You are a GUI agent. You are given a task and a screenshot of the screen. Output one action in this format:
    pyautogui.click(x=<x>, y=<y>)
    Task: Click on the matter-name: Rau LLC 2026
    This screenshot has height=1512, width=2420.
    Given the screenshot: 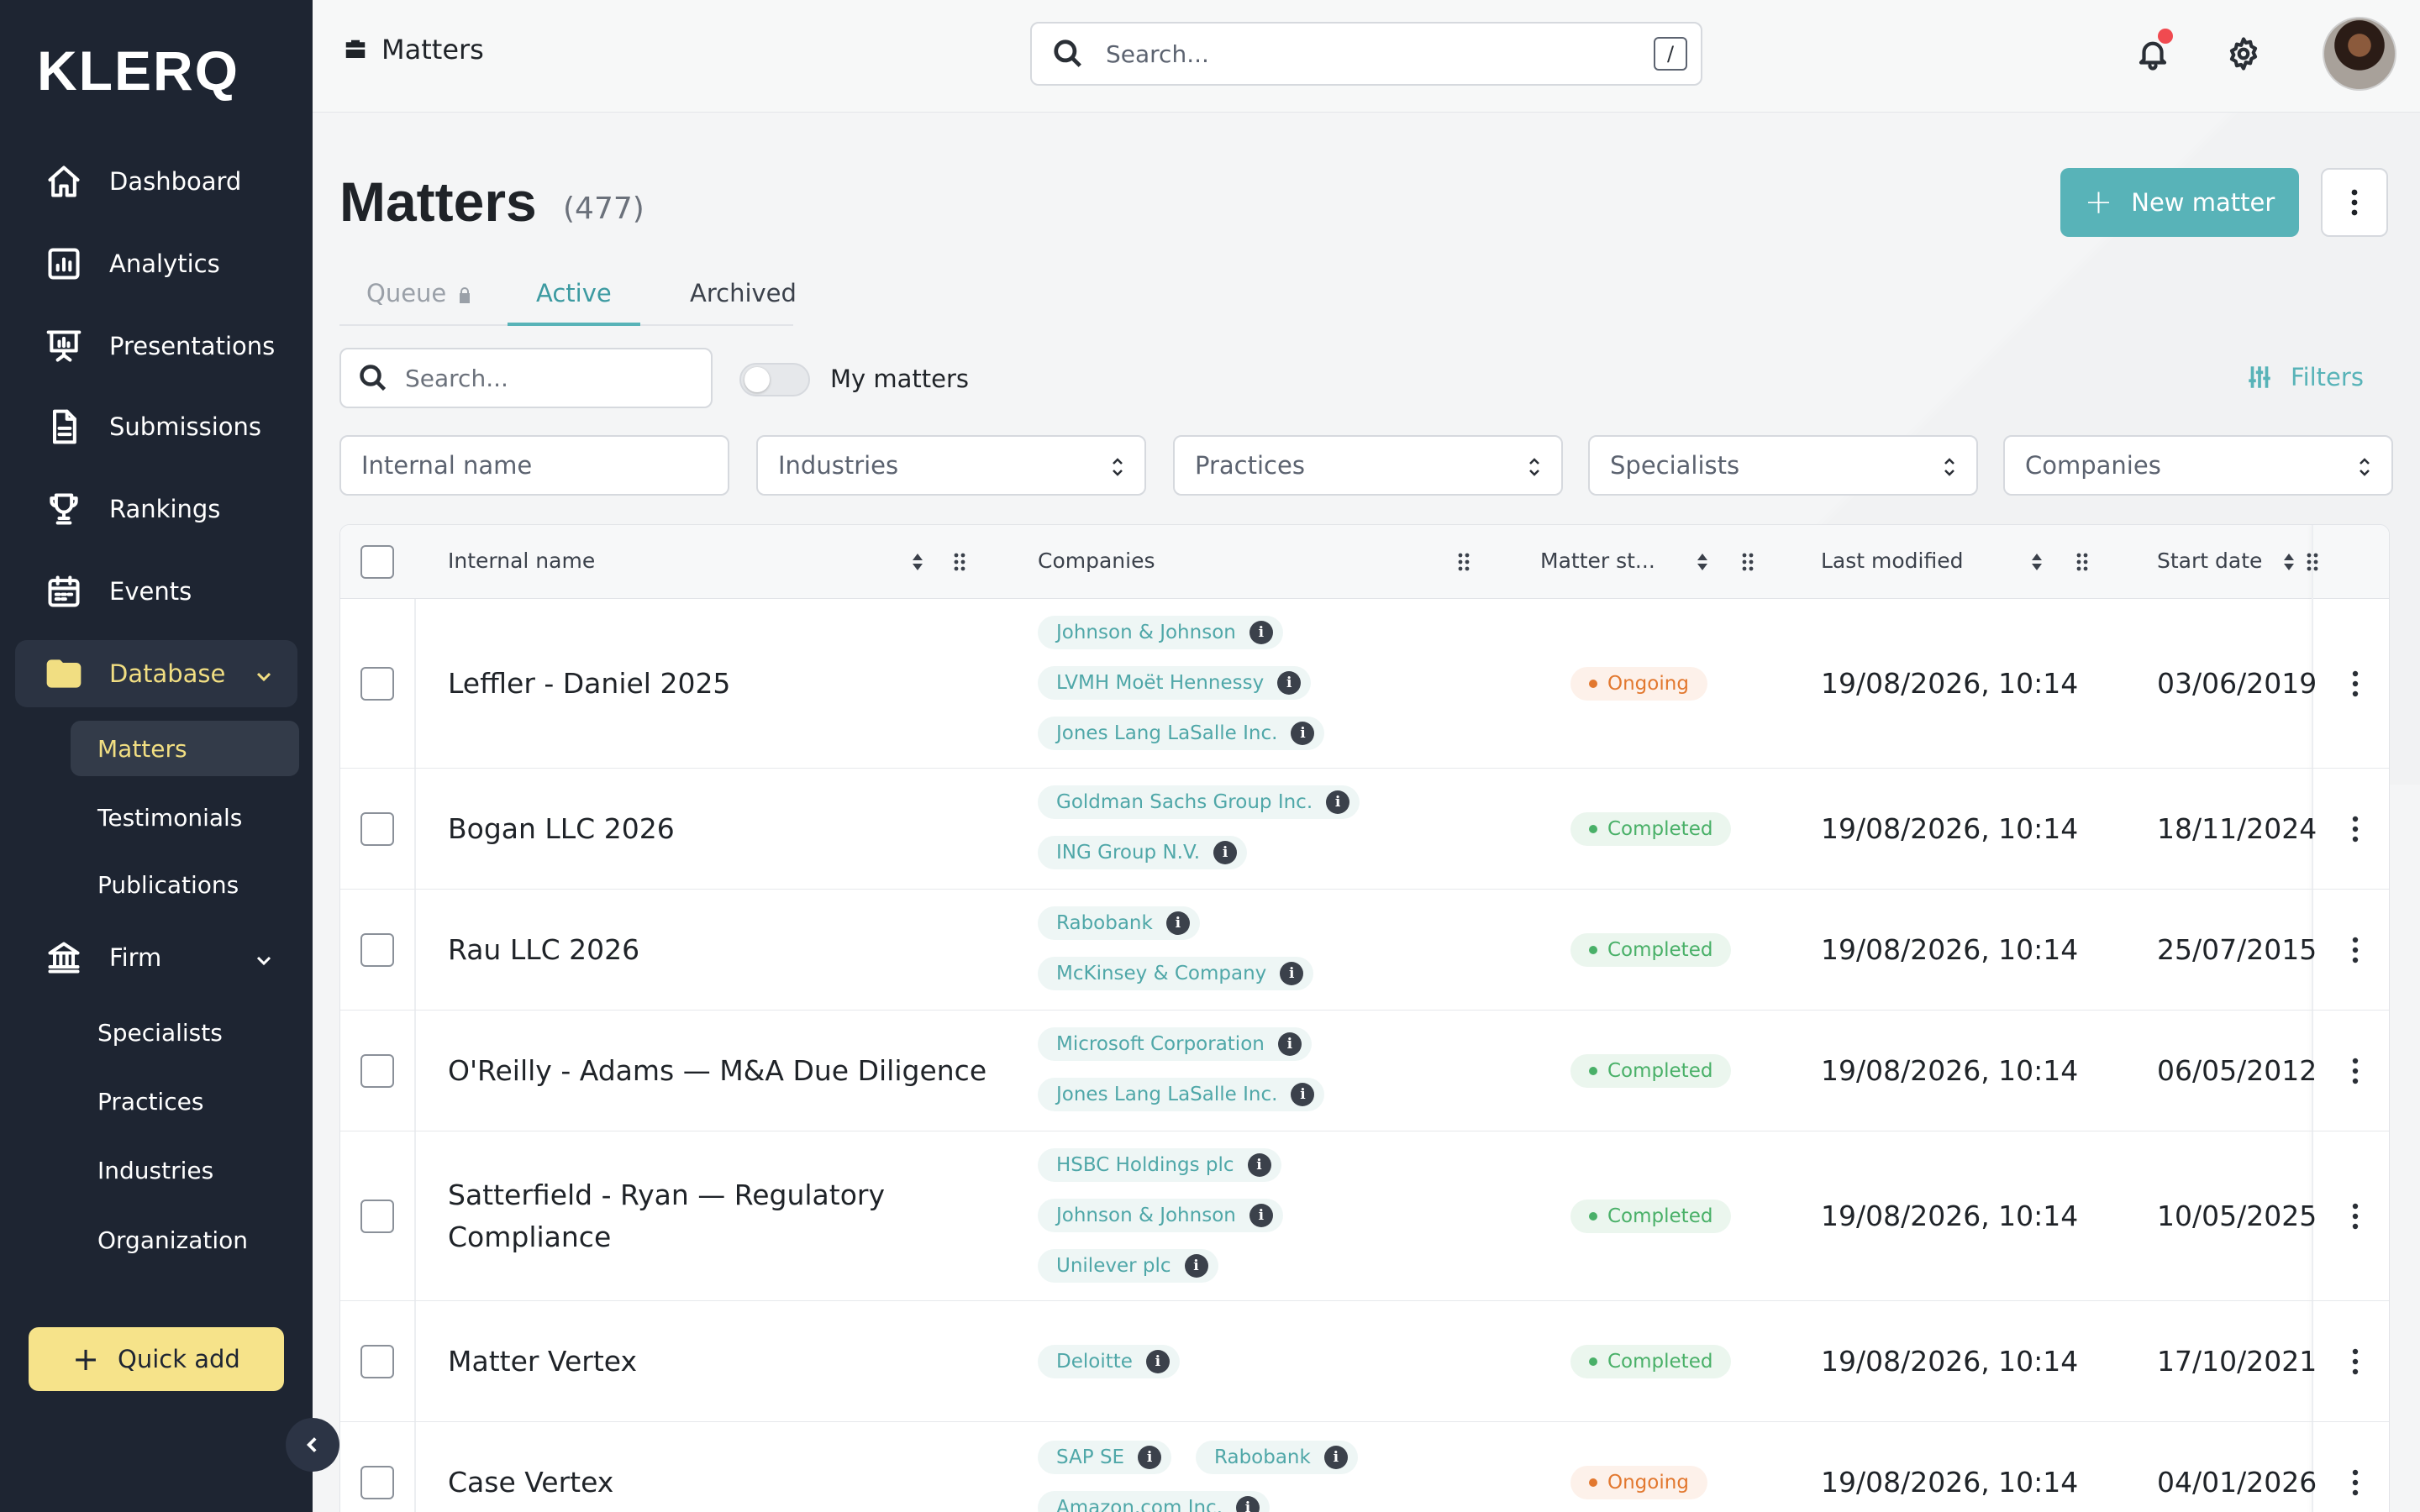 What is the action you would take?
    pyautogui.click(x=725, y=950)
    